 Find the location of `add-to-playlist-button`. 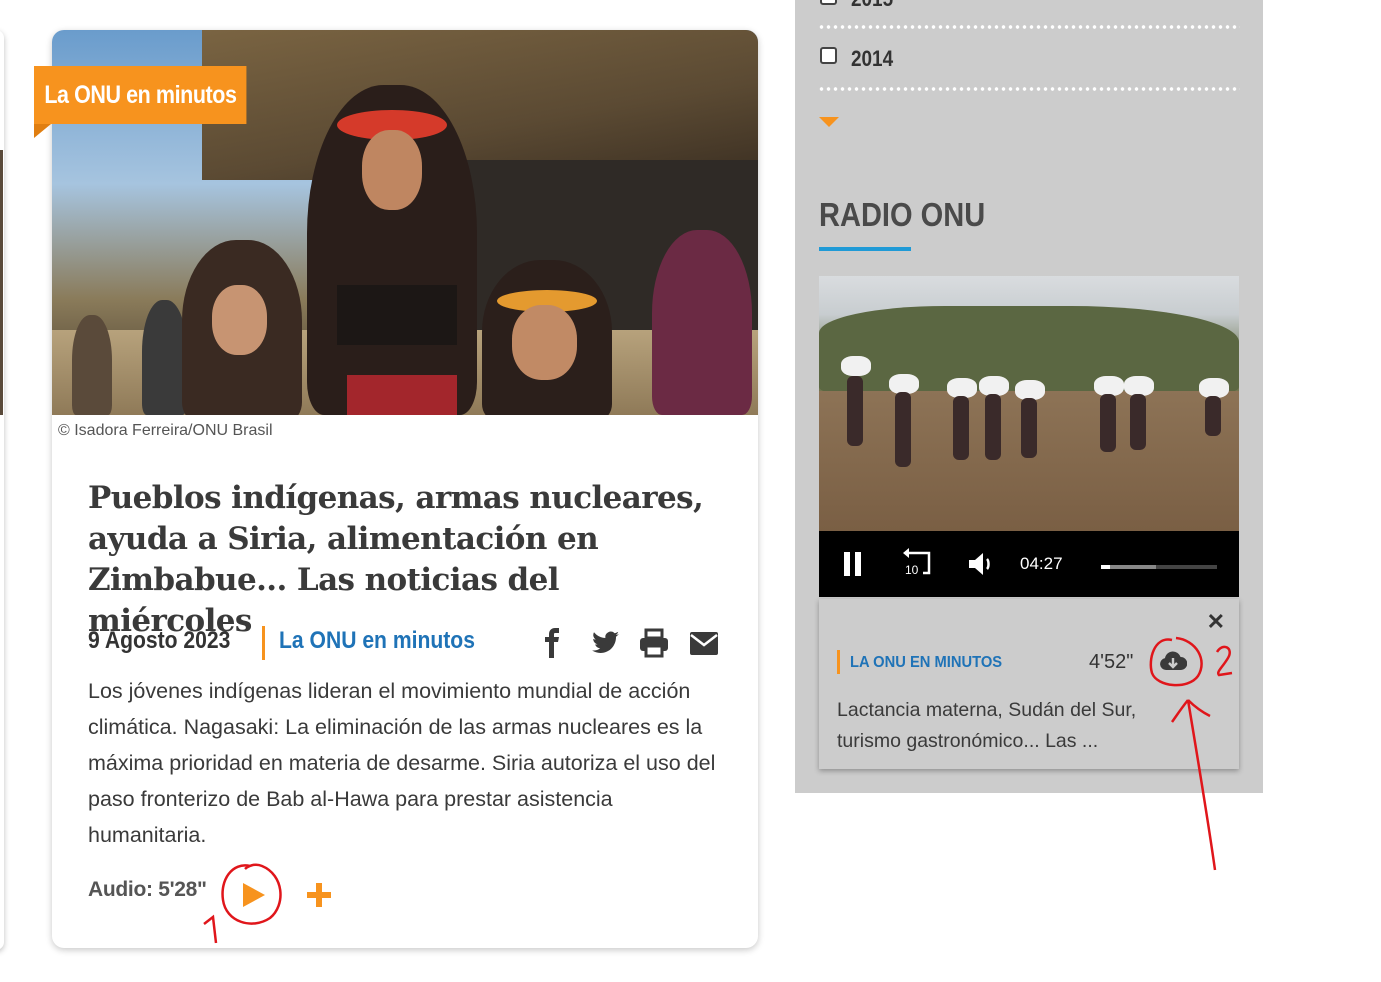

add-to-playlist-button is located at coordinates (319, 895).